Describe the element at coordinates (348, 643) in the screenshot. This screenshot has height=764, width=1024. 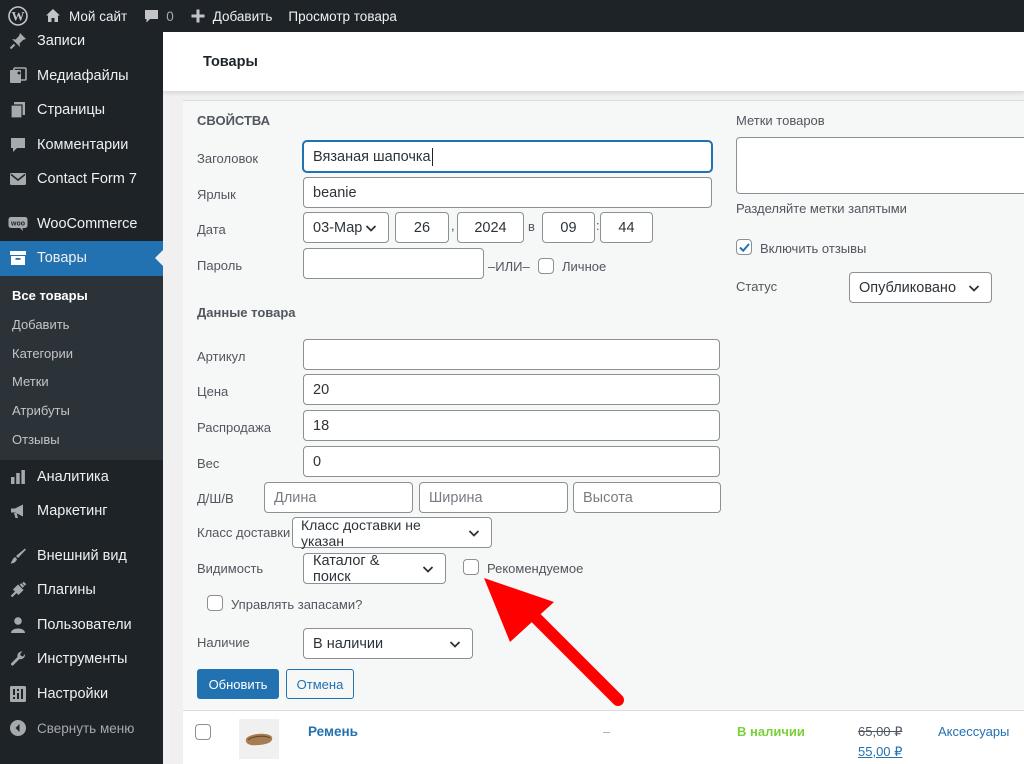
I see `stock-status-value: В наличии` at that location.